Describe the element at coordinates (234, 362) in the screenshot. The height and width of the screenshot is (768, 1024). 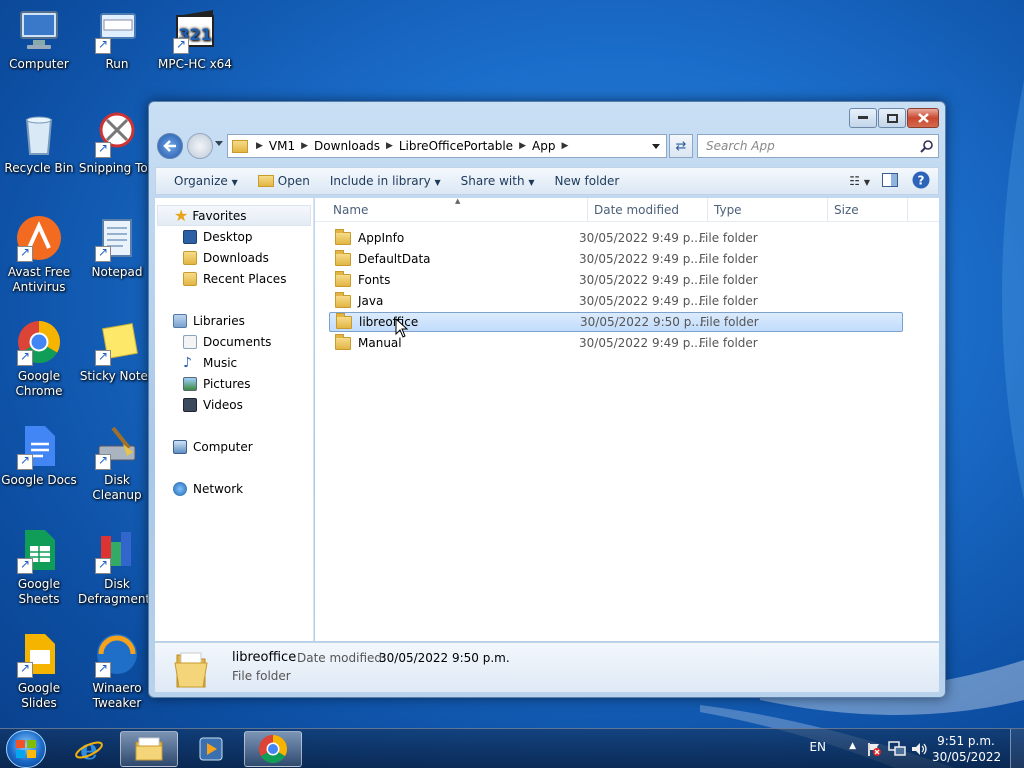
I see `nav-item-music: ♪ Music` at that location.